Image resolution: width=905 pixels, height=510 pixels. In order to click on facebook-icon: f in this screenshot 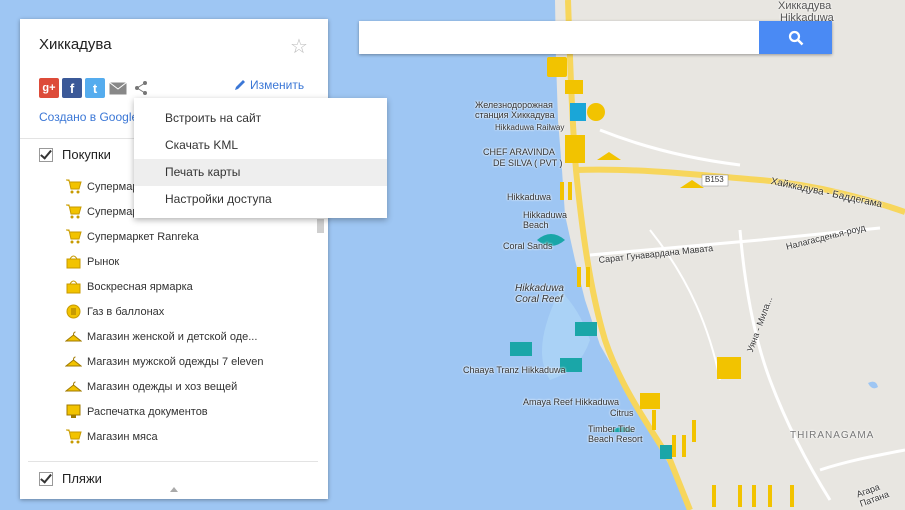, I will do `click(72, 88)`.